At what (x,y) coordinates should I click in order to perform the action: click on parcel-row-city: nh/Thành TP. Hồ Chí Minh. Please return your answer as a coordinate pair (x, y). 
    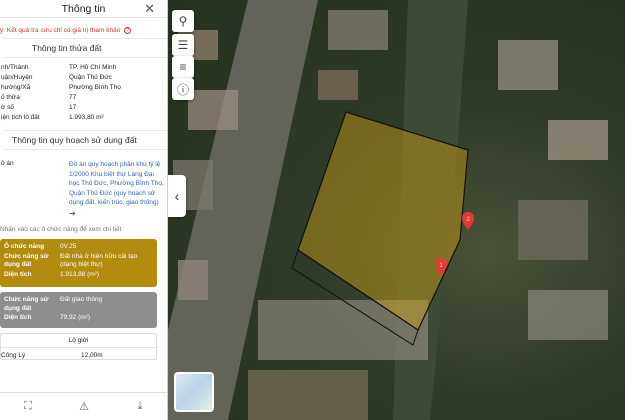
    Looking at the image, I should click on (59, 67).